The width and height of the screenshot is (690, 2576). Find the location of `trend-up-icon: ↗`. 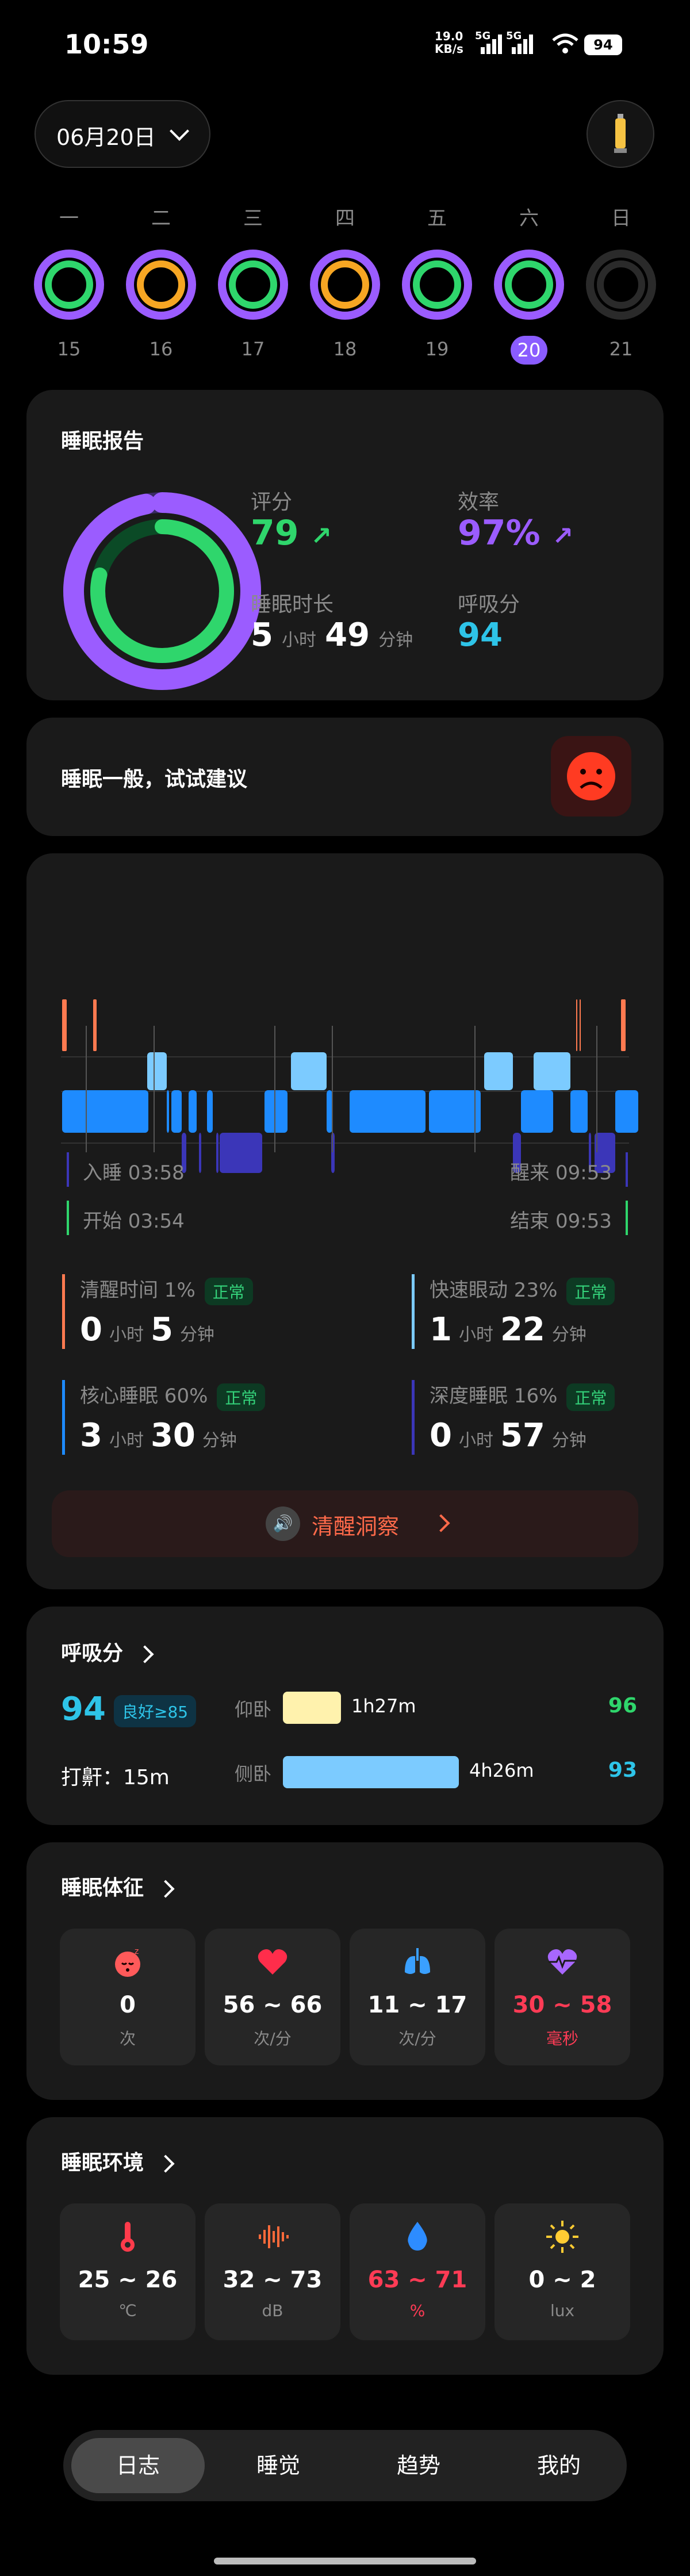

trend-up-icon: ↗ is located at coordinates (321, 536).